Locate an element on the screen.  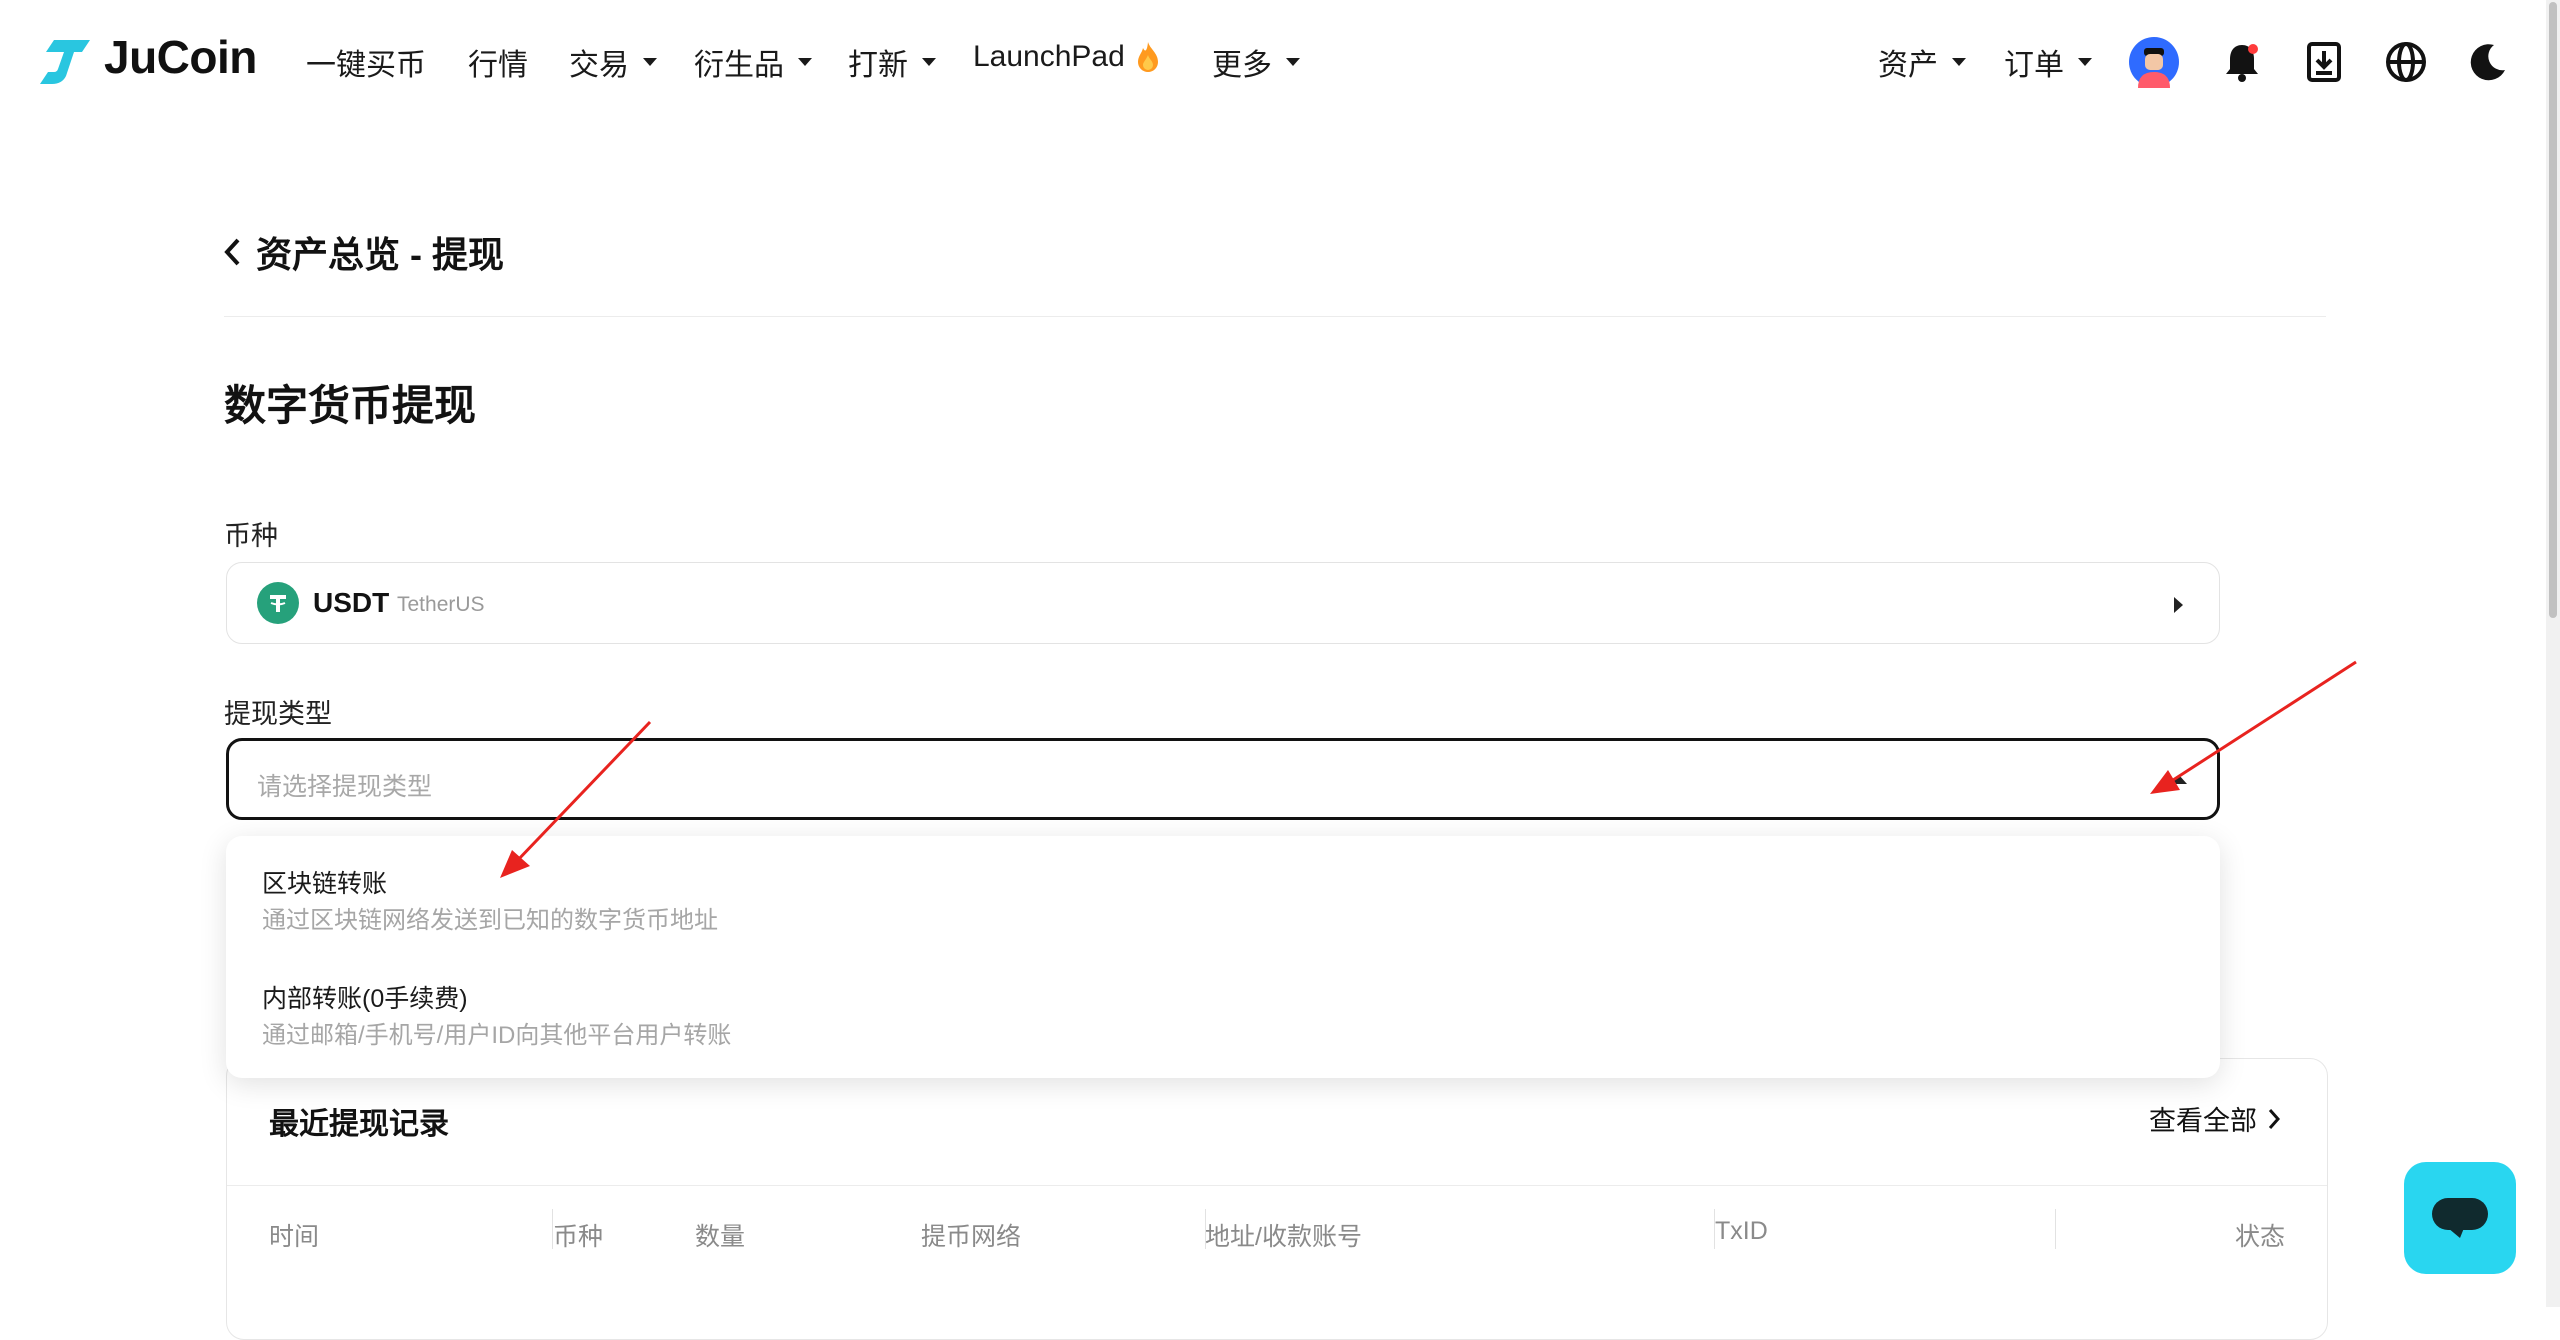
nav-label: 更多 is located at coordinates (1242, 65).